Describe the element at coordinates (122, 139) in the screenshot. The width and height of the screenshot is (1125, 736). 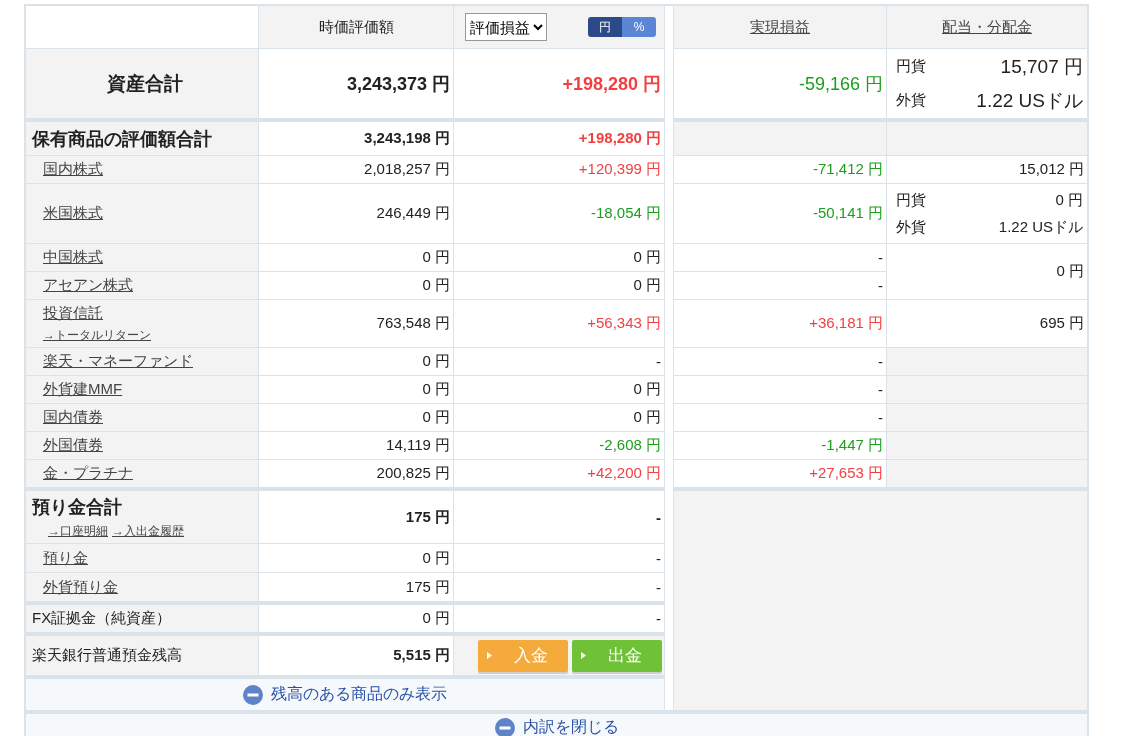
I see `row-label: 保有商品の評価額合計` at that location.